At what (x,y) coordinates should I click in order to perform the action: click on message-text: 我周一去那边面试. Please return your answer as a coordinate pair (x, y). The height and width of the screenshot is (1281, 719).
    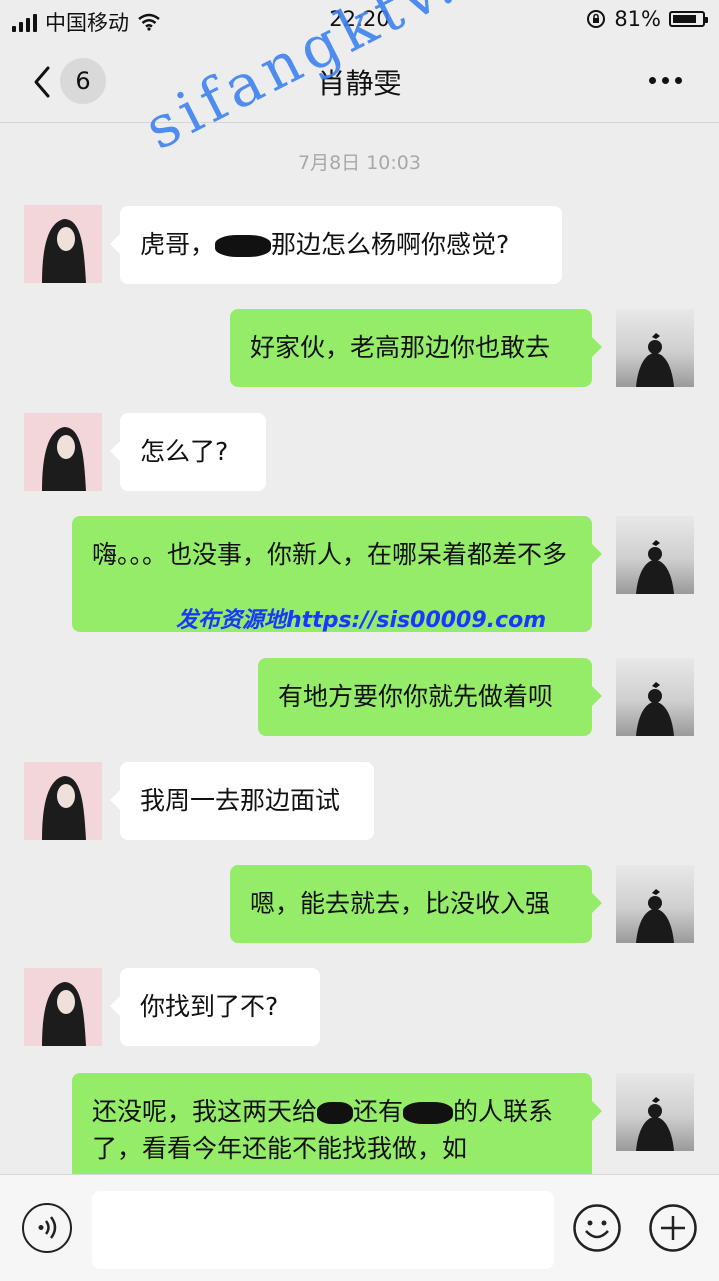
    Looking at the image, I should click on (240, 800).